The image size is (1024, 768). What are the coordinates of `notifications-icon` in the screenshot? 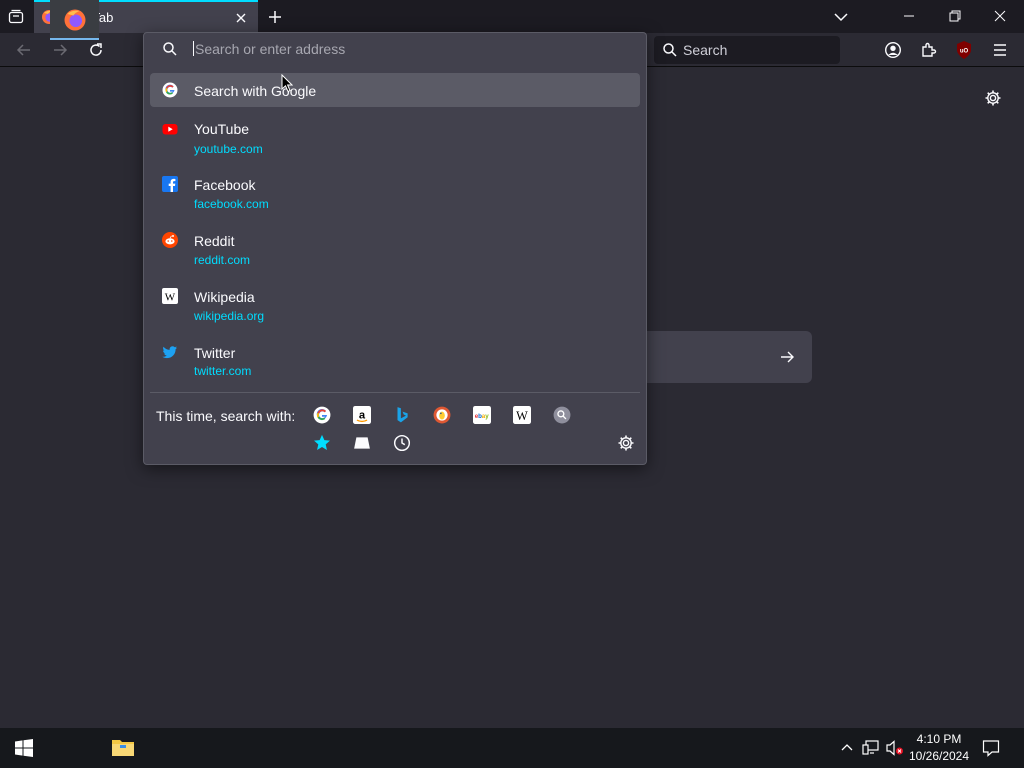 It's located at (991, 748).